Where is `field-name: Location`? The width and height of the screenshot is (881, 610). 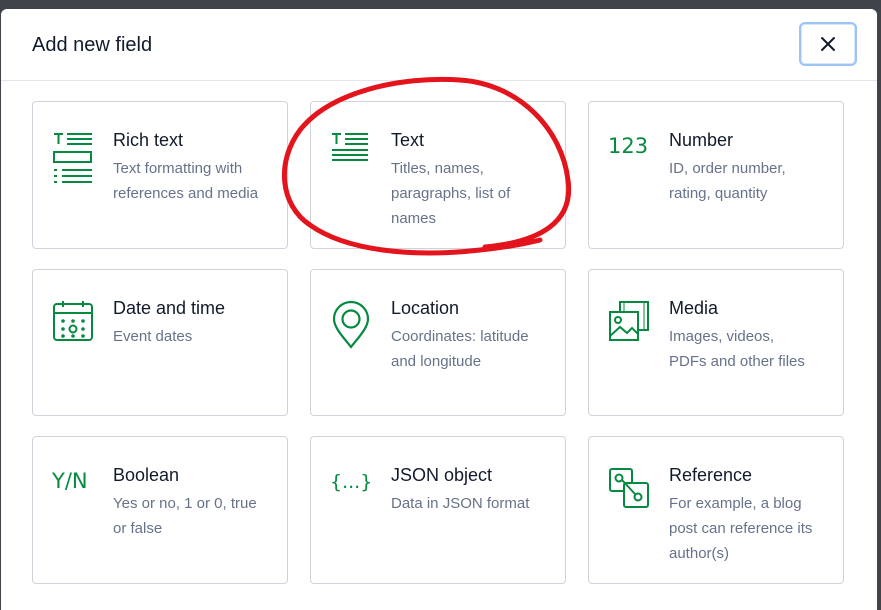
field-name: Location is located at coordinates (425, 308).